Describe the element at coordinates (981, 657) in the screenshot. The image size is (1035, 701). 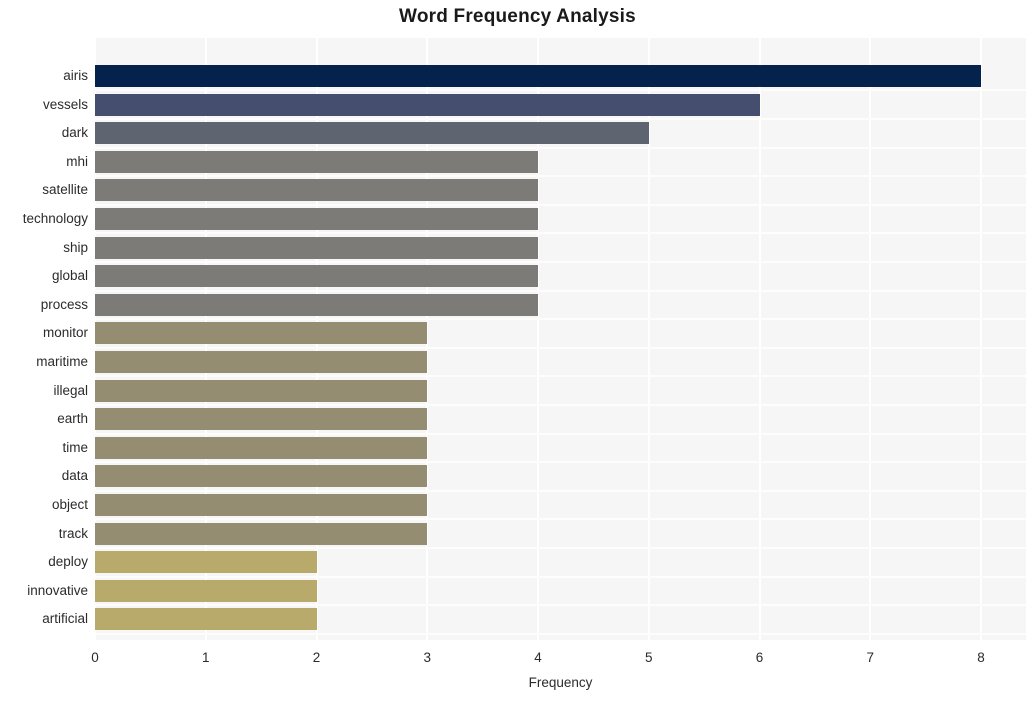
I see `x-axis-tick-label: 8` at that location.